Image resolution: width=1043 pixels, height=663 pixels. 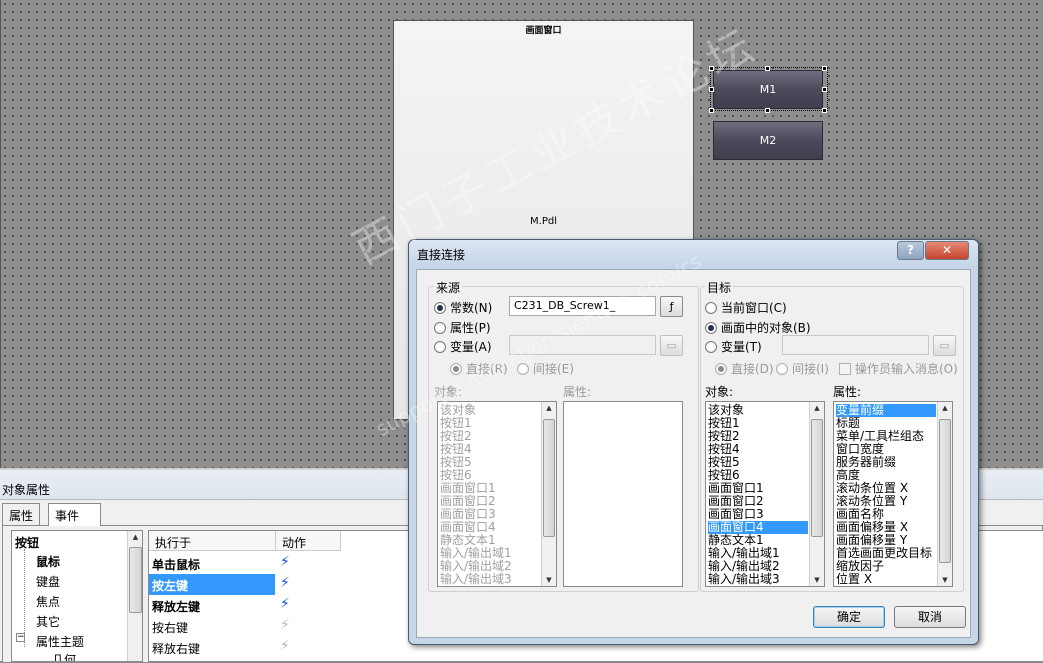 What do you see at coordinates (48, 581) in the screenshot?
I see `tree-item-keyboard: 键盘` at bounding box center [48, 581].